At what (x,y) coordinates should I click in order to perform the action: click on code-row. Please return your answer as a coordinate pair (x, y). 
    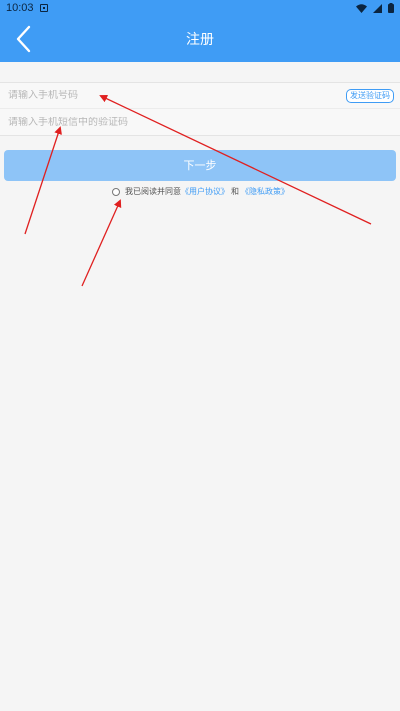
    Looking at the image, I should click on (200, 122).